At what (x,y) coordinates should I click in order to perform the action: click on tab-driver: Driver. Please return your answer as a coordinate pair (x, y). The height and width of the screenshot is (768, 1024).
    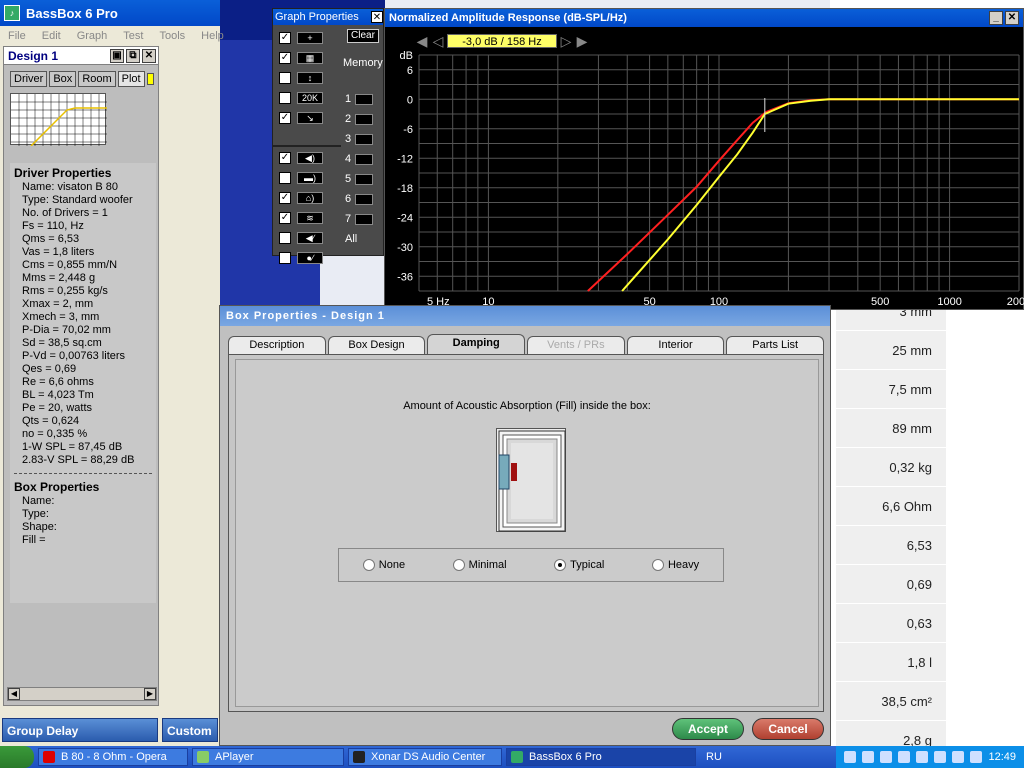
    Looking at the image, I should click on (29, 79).